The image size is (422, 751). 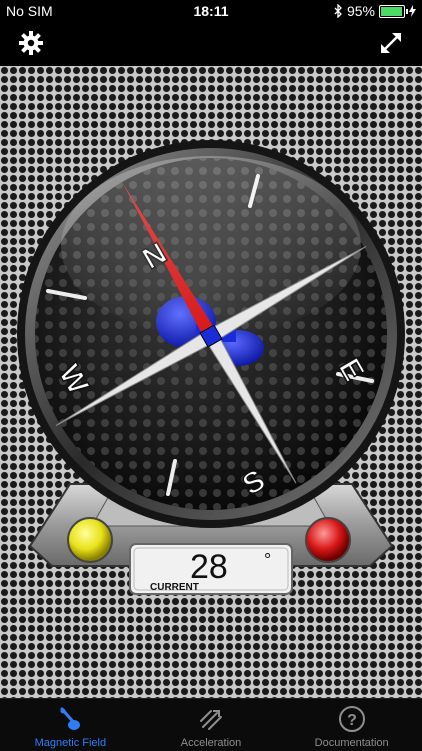 I want to click on charging-icon, so click(x=412, y=11).